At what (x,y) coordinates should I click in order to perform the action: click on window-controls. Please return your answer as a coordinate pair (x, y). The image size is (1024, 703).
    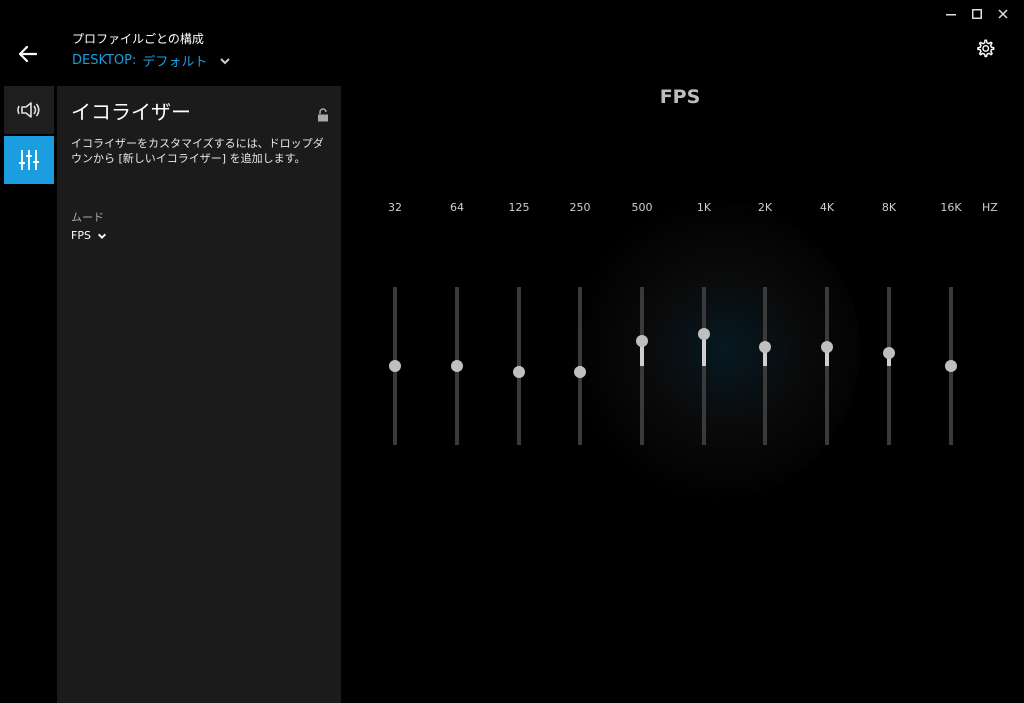
    Looking at the image, I should click on (977, 14).